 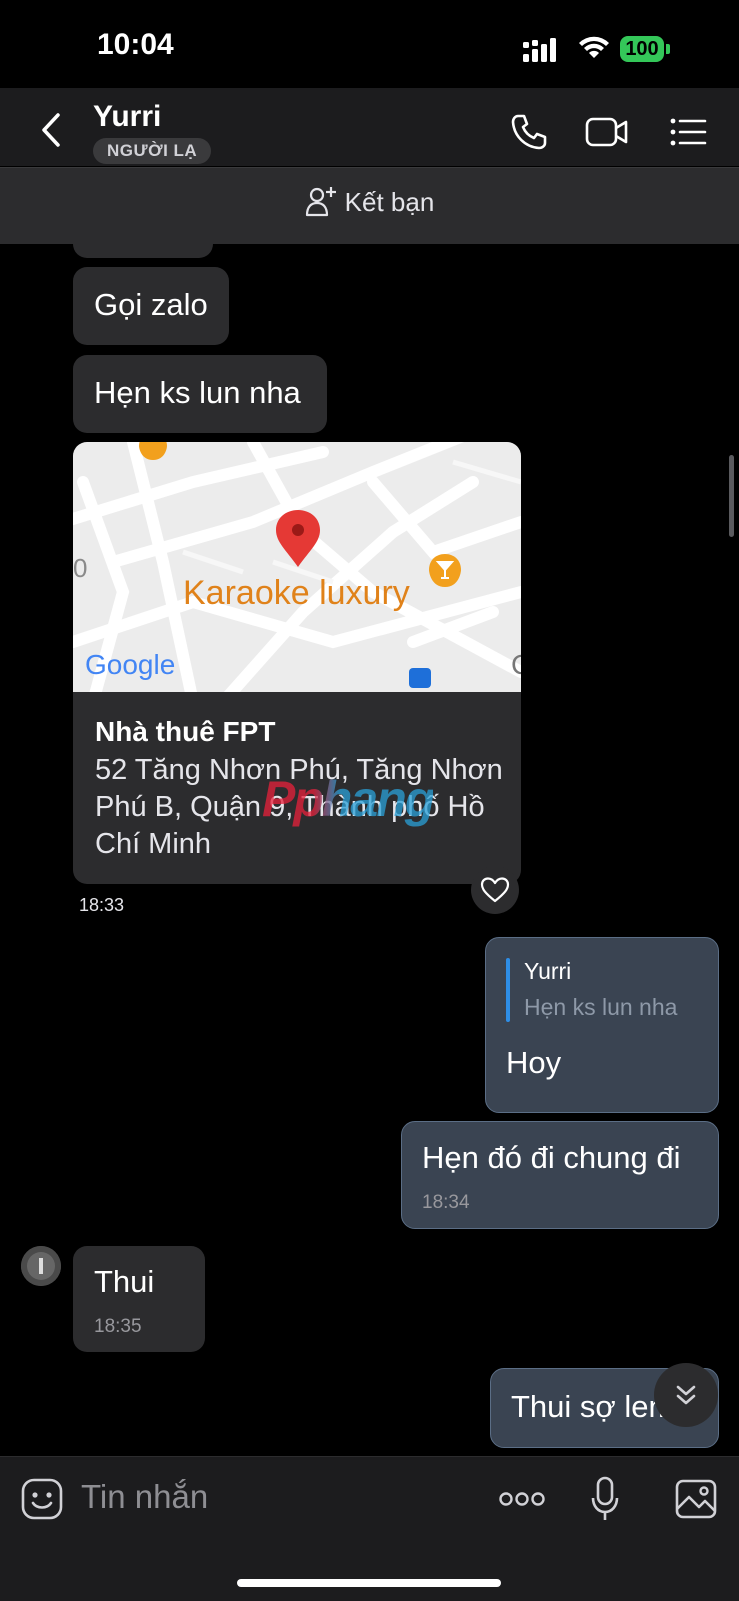 What do you see at coordinates (508, 990) in the screenshot?
I see `quote-bar` at bounding box center [508, 990].